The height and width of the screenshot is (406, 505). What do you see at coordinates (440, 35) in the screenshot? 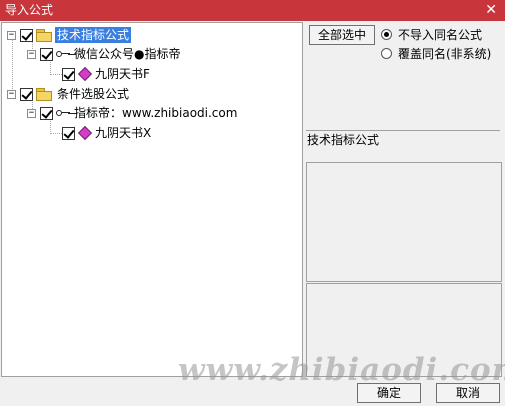
I see `radio-label: 不导入同名公式` at bounding box center [440, 35].